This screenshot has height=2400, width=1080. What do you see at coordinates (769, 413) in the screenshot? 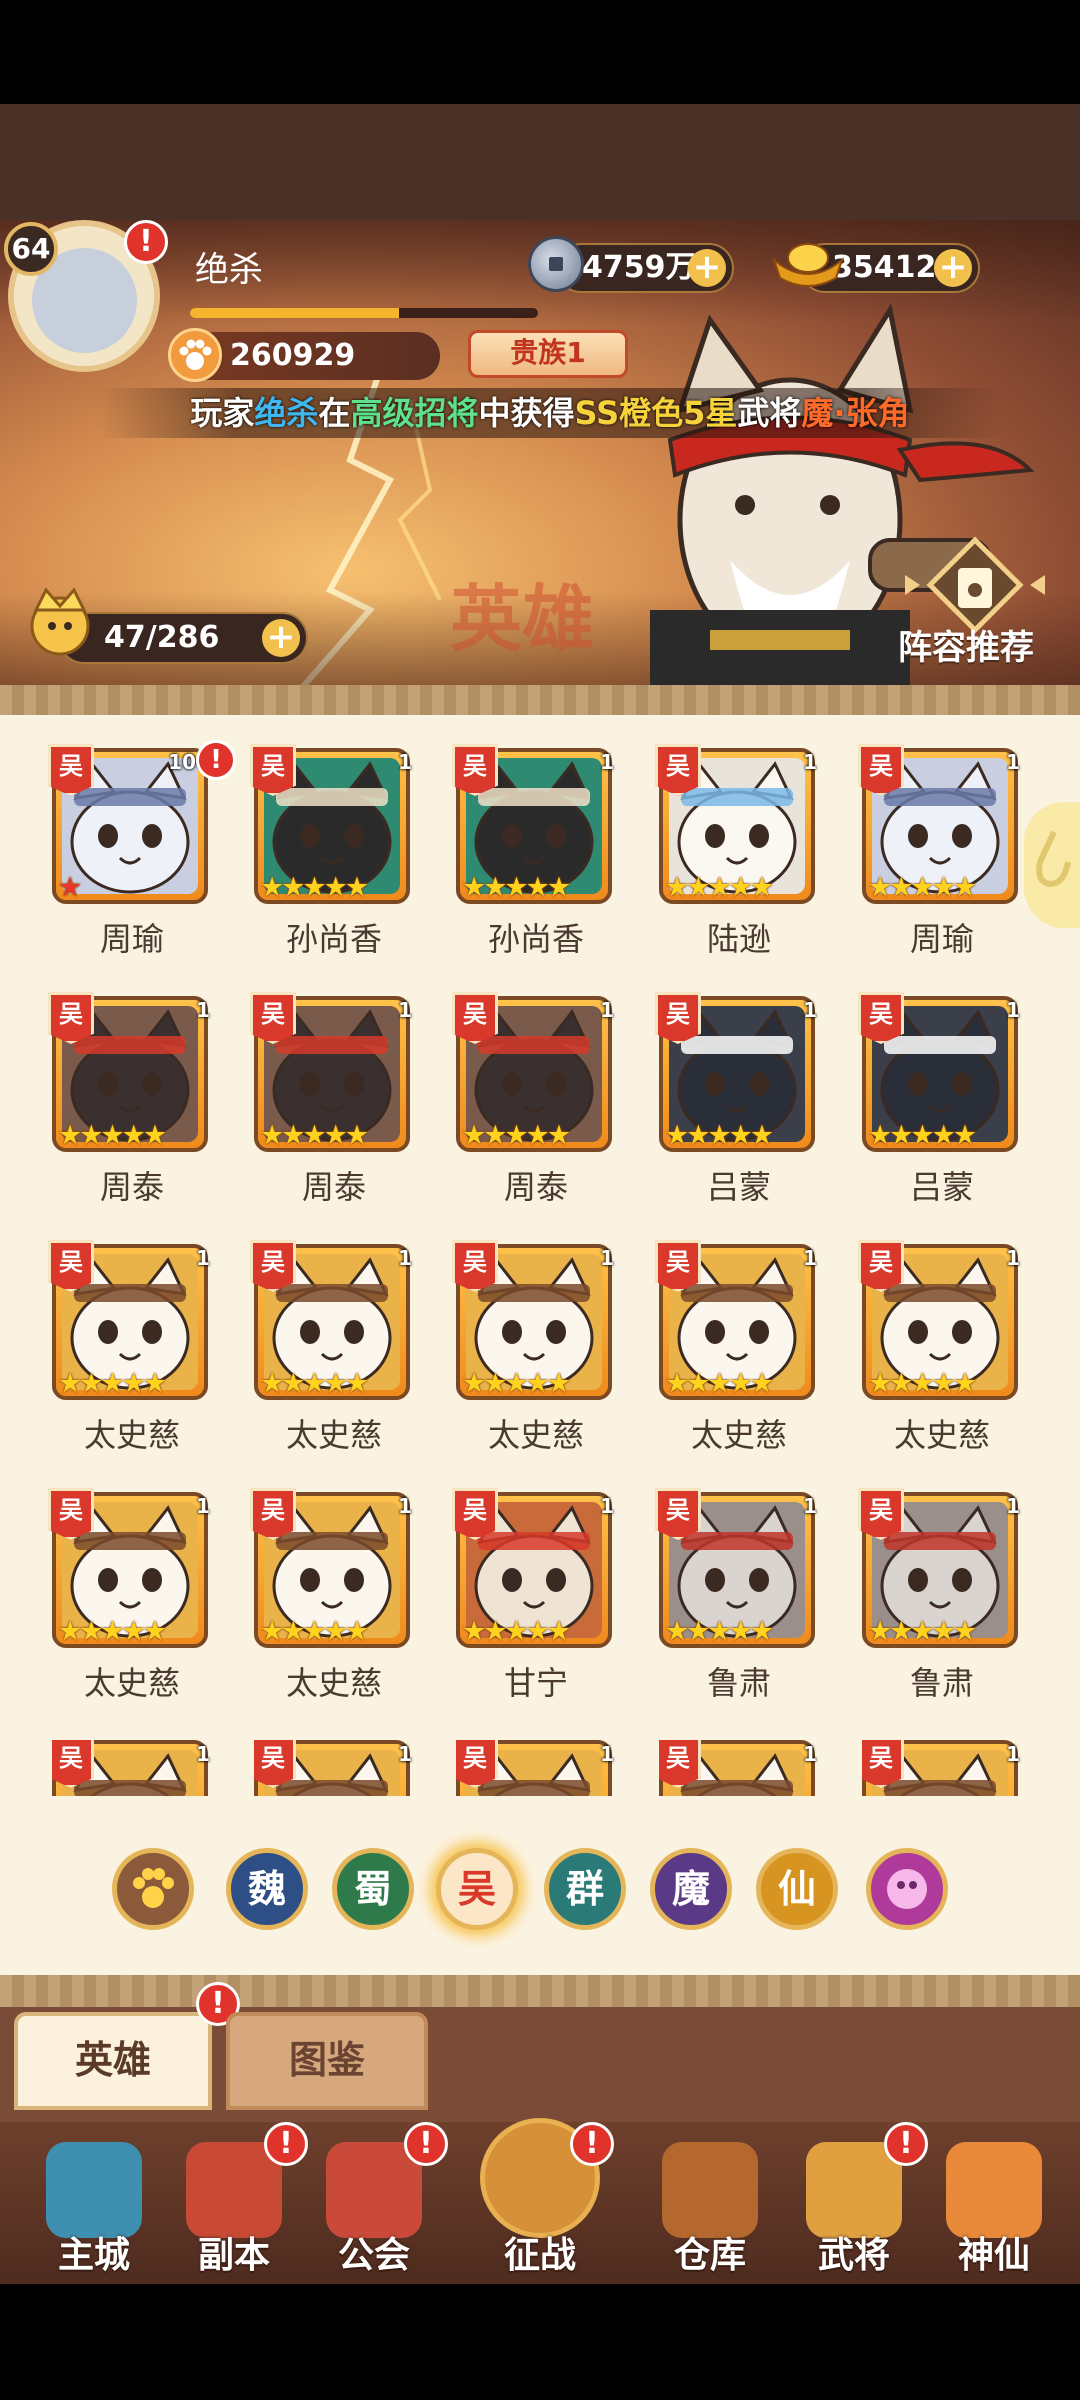
I see `broadcast-mid3: 武将` at bounding box center [769, 413].